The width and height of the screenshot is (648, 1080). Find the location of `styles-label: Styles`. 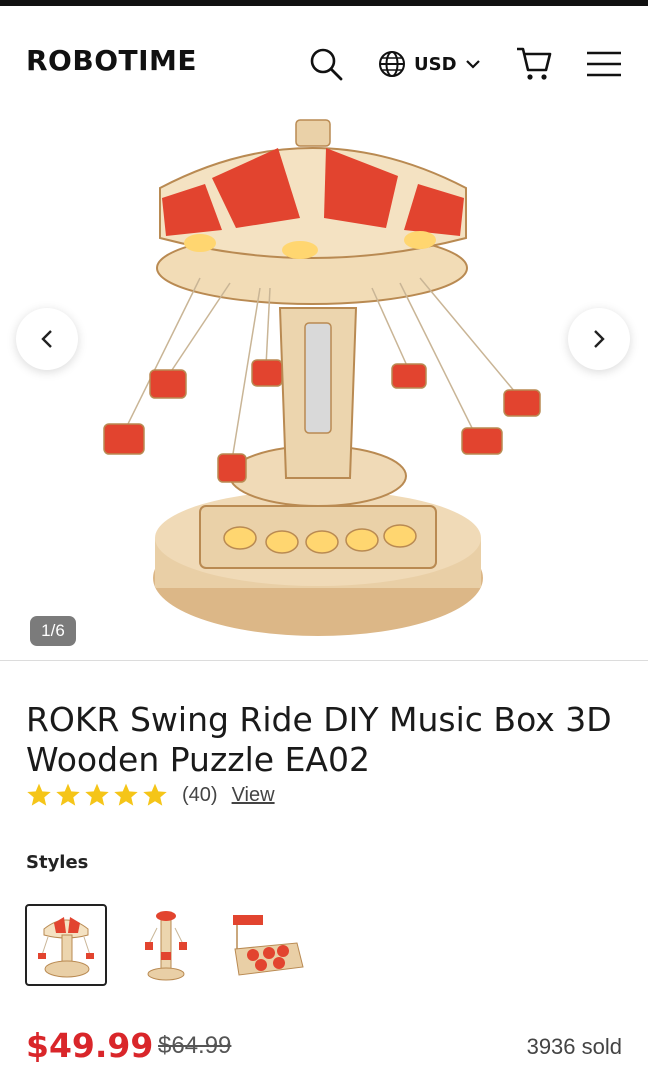

styles-label: Styles is located at coordinates (57, 862).